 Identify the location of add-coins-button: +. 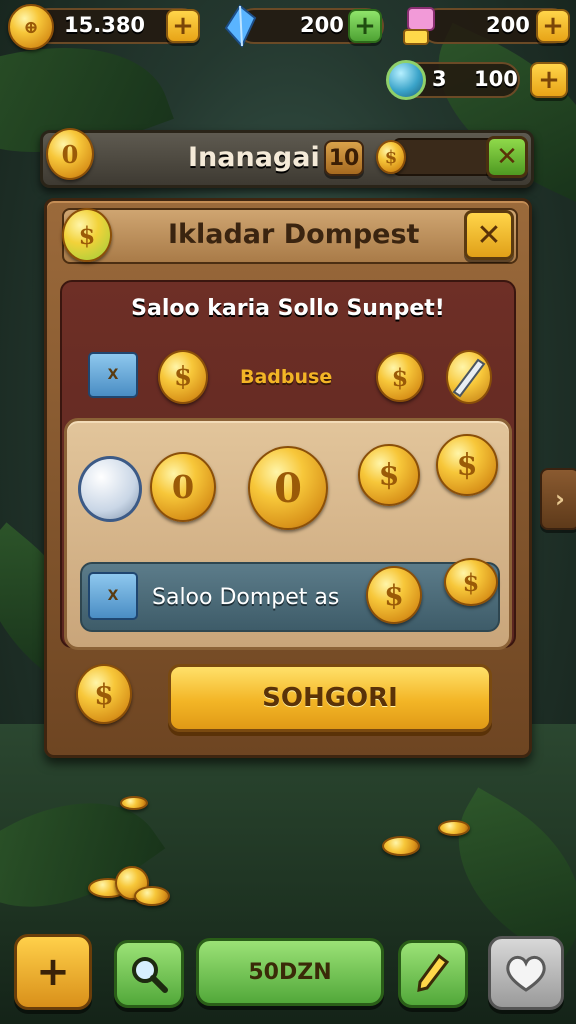
(183, 26).